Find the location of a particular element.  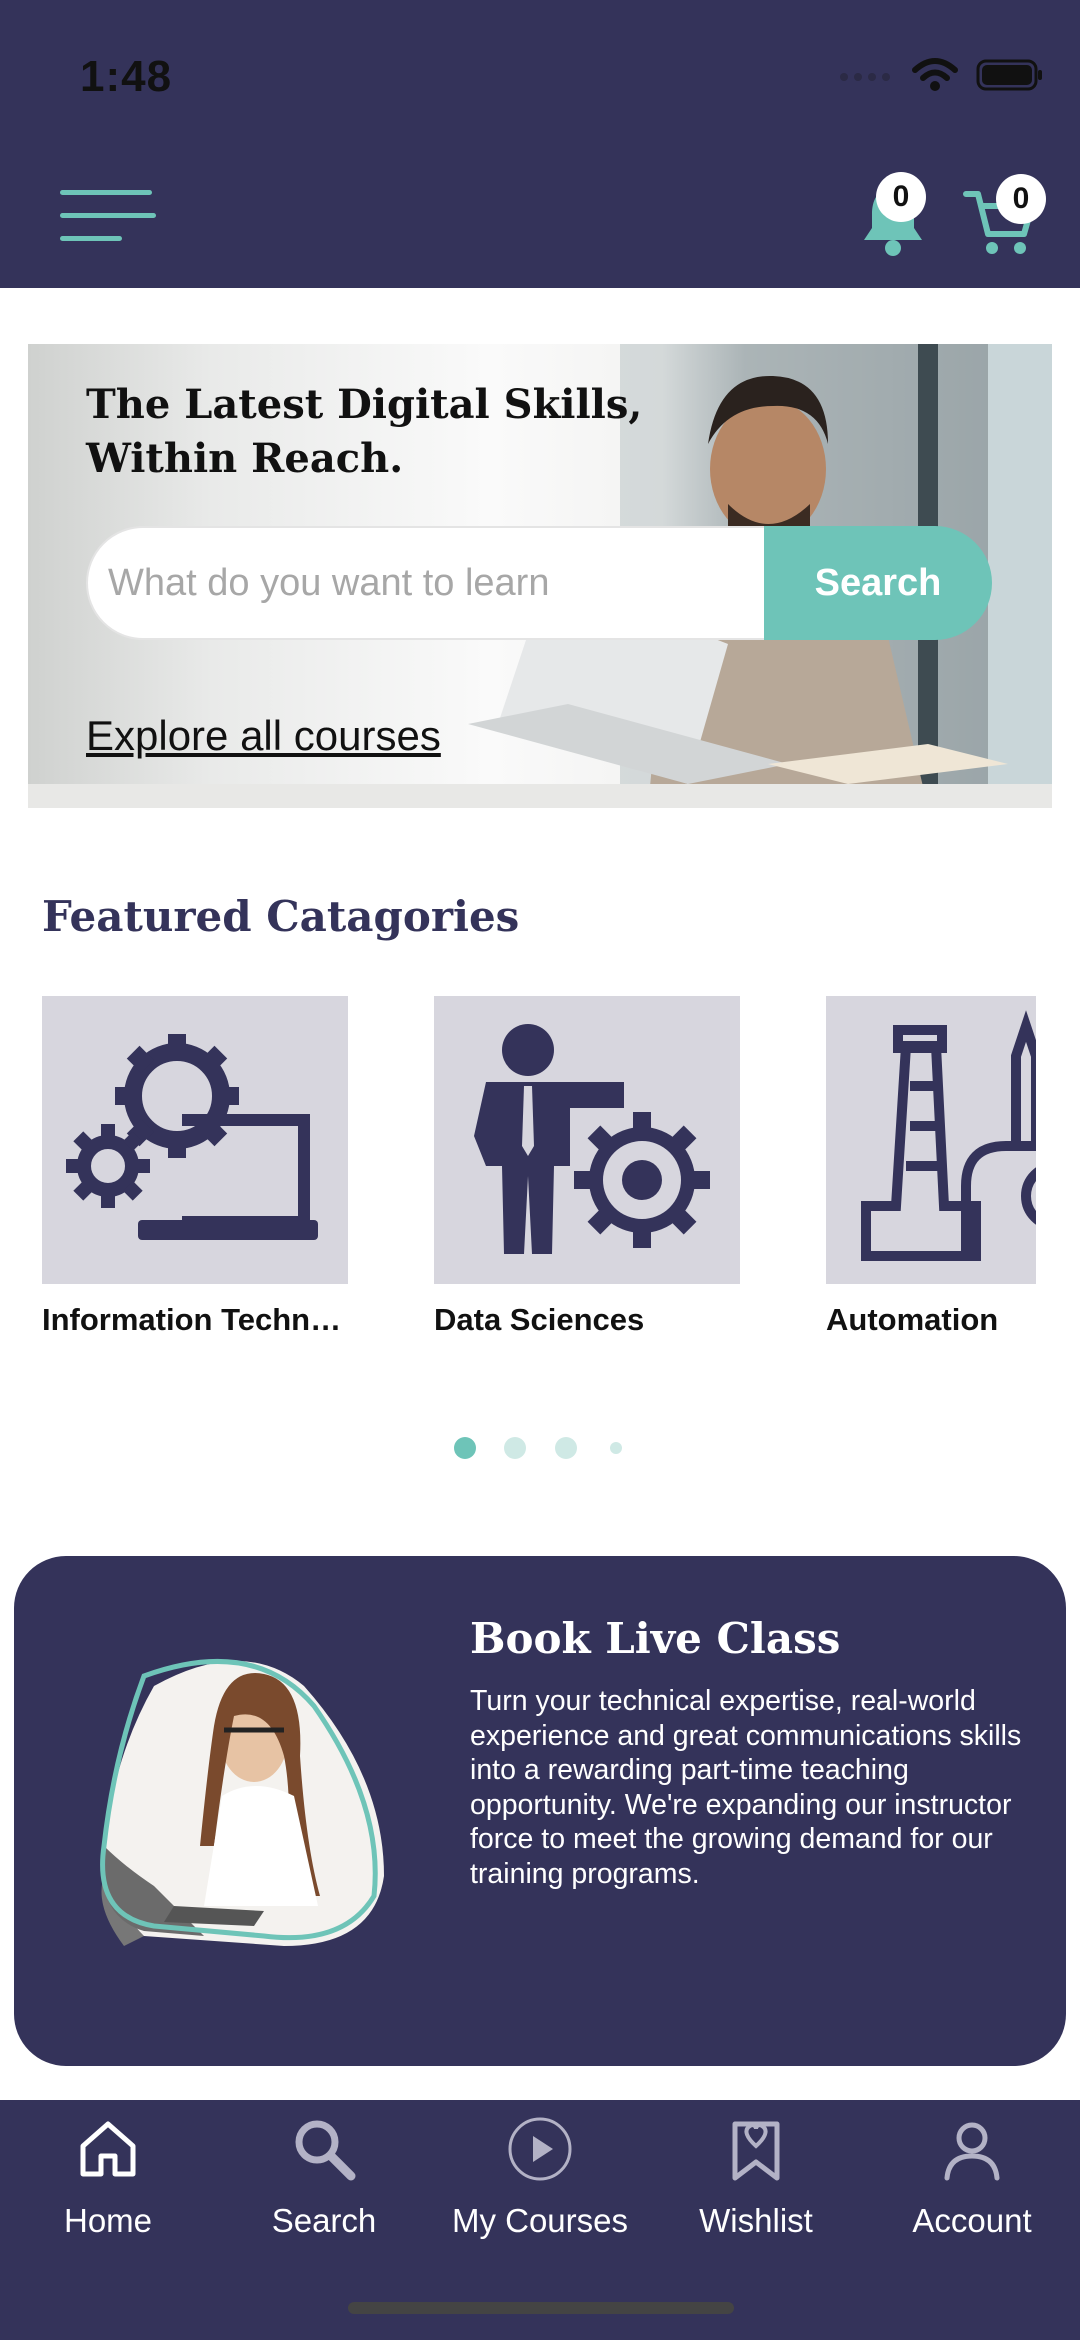

live-class-title: Book Live Class is located at coordinates (655, 1638).